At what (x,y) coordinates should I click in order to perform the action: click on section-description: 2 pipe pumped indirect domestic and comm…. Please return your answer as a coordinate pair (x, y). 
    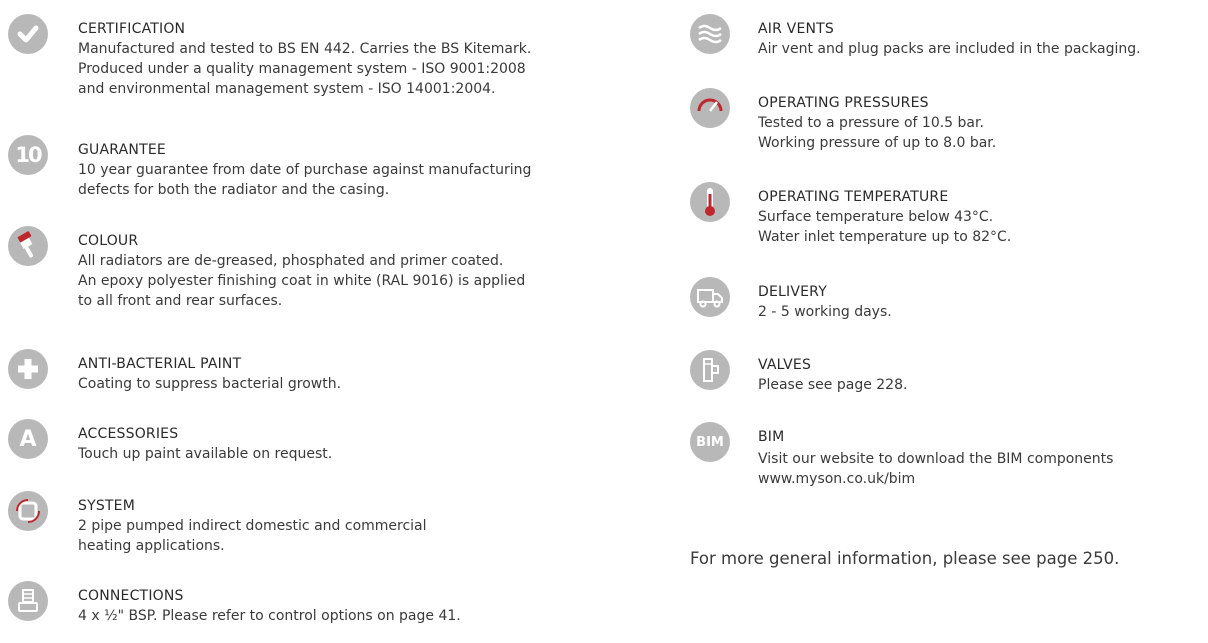
    Looking at the image, I should click on (252, 536).